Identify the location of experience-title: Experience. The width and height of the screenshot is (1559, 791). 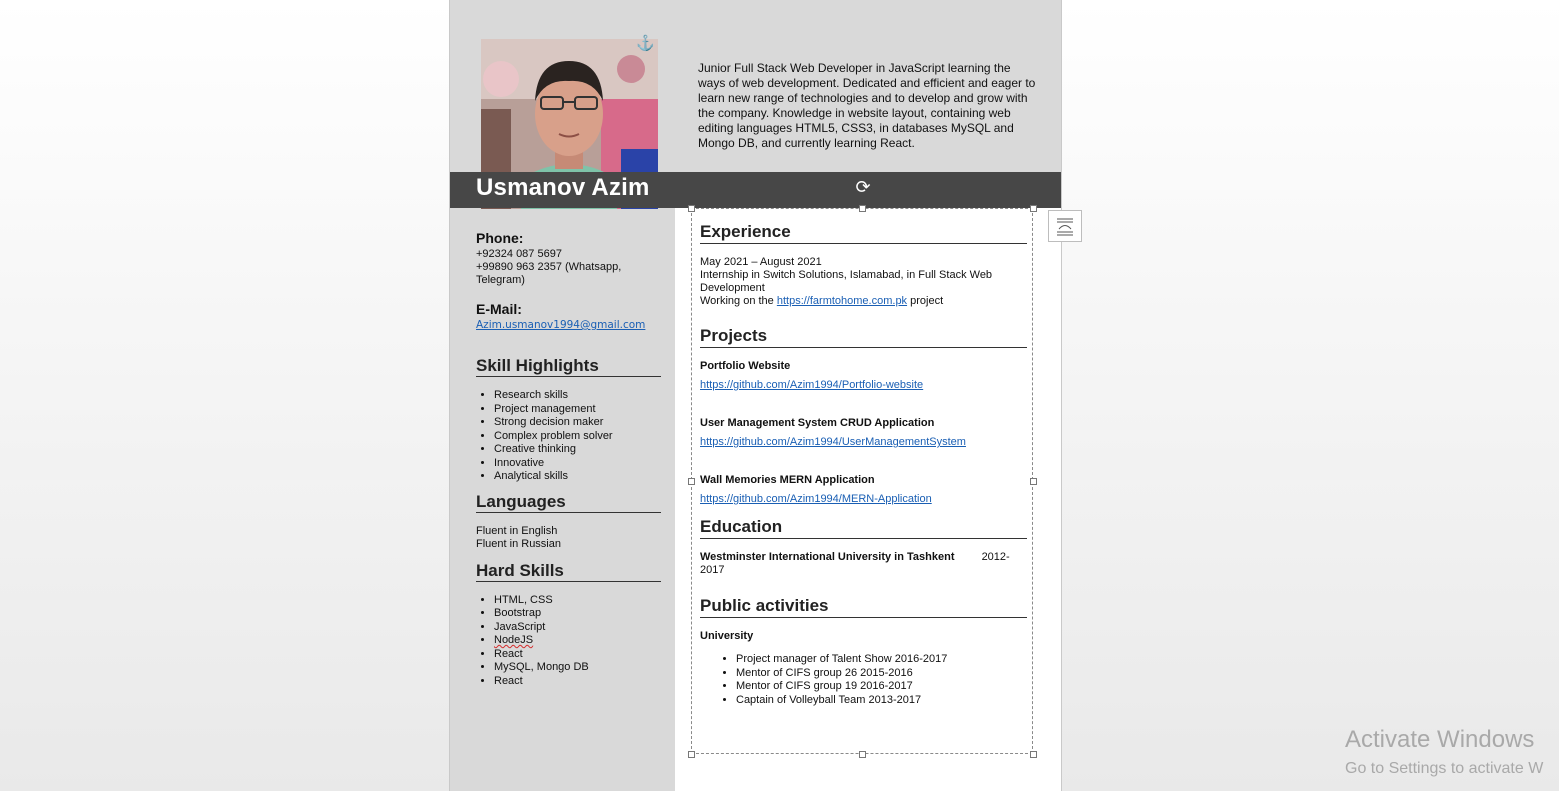
(863, 233).